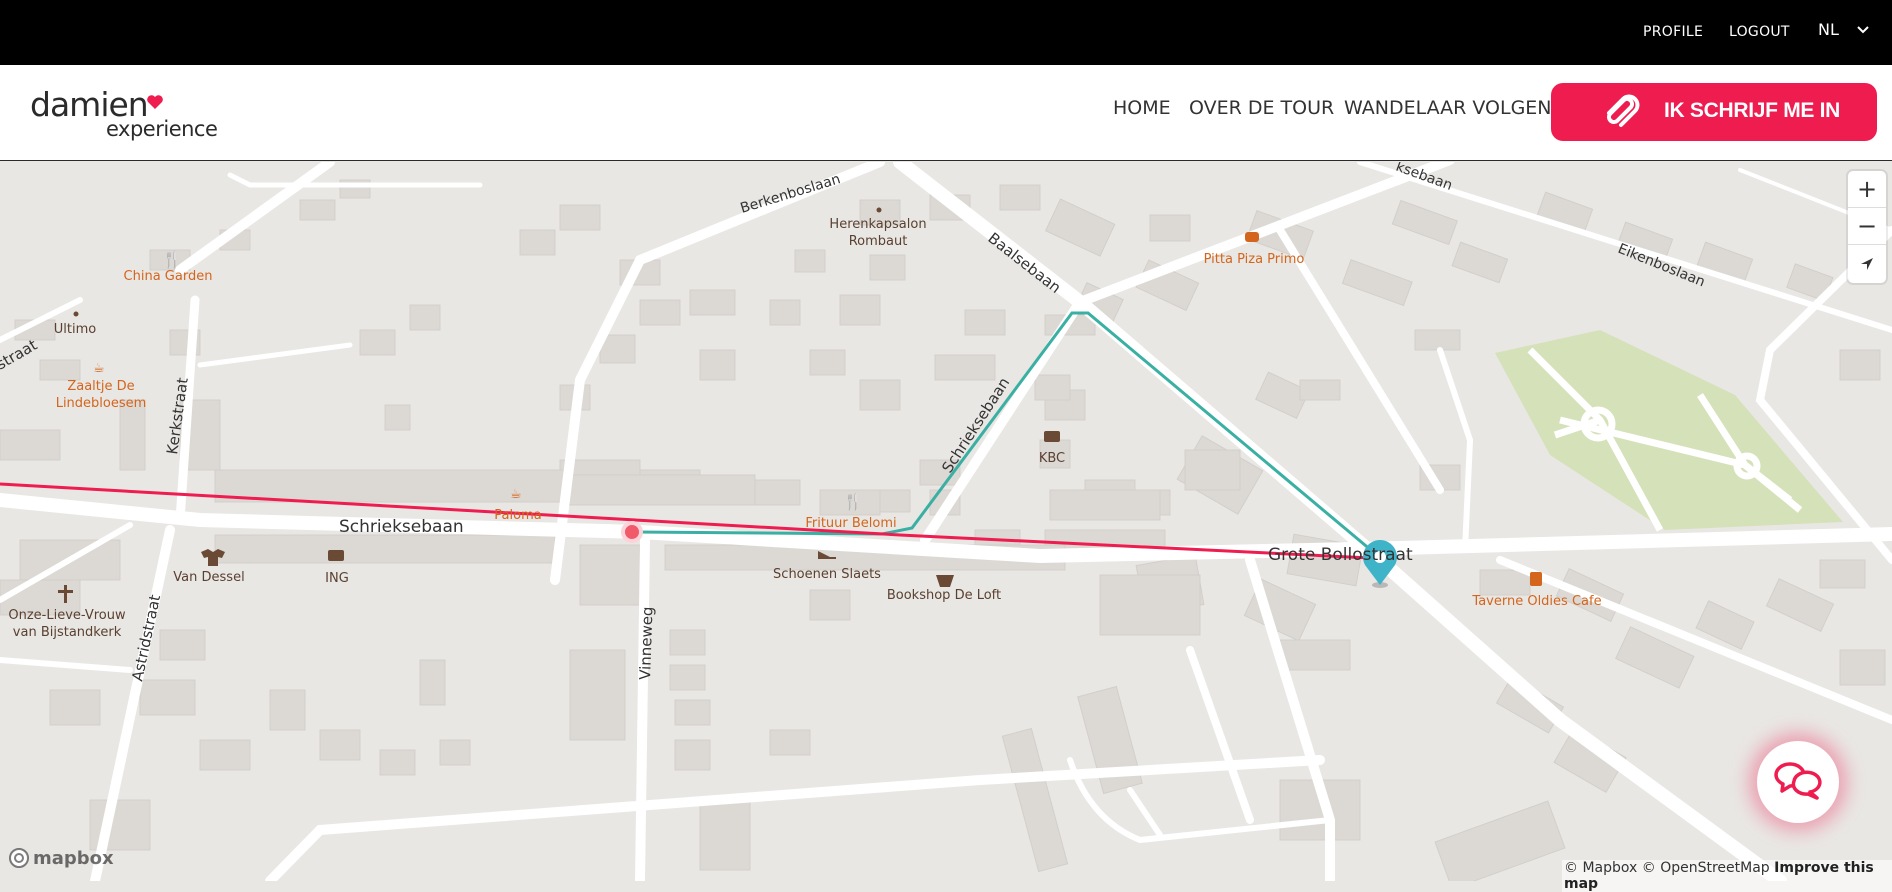 The width and height of the screenshot is (1892, 892). Describe the element at coordinates (946, 32) in the screenshot. I see `top-bar: PROFILE LOGOUT NL` at that location.